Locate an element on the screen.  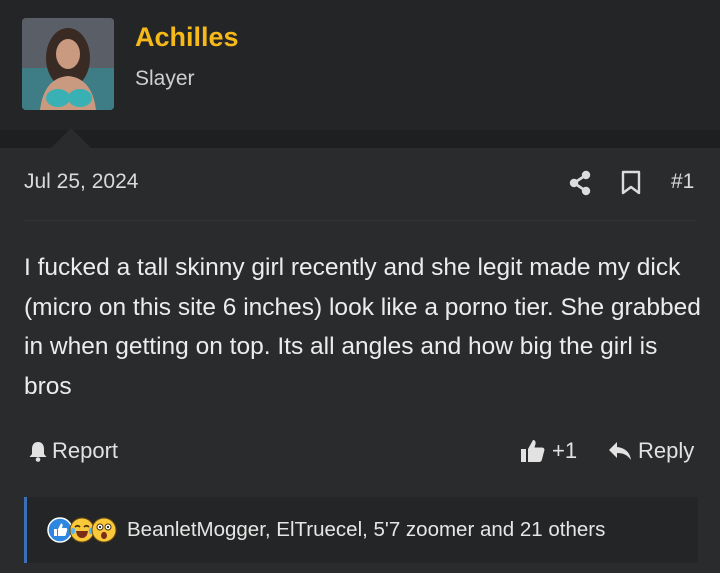
post-date: Jul 25, 2024 is located at coordinates (81, 182).